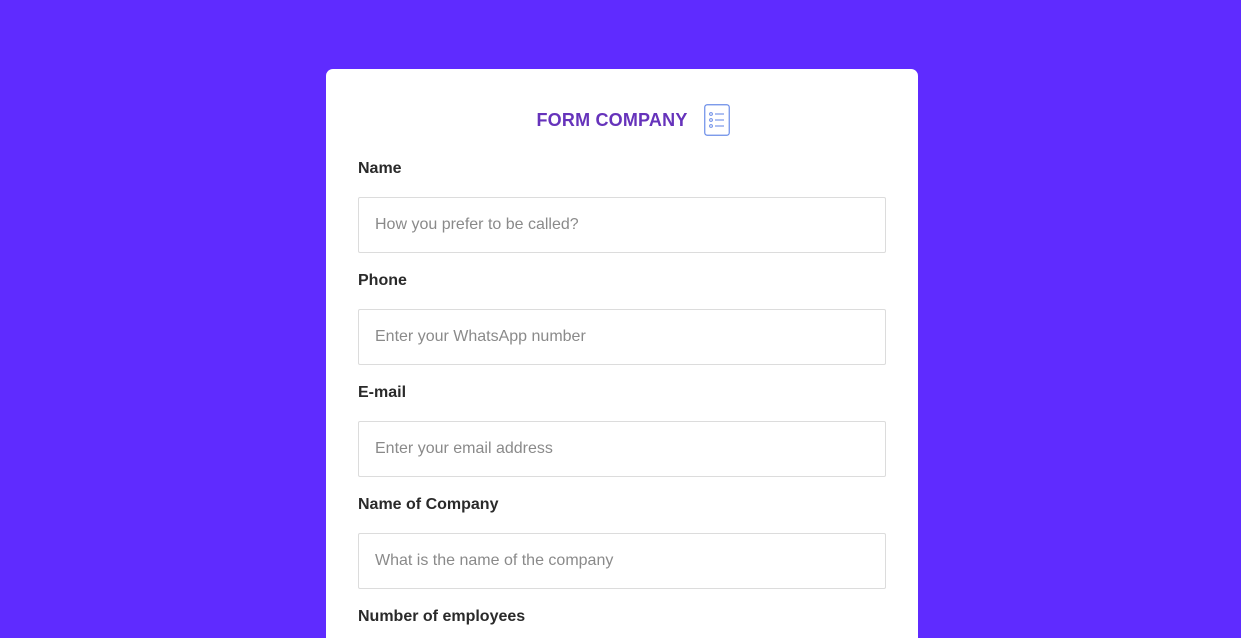 The height and width of the screenshot is (638, 1241). What do you see at coordinates (622, 337) in the screenshot?
I see `phone-input` at bounding box center [622, 337].